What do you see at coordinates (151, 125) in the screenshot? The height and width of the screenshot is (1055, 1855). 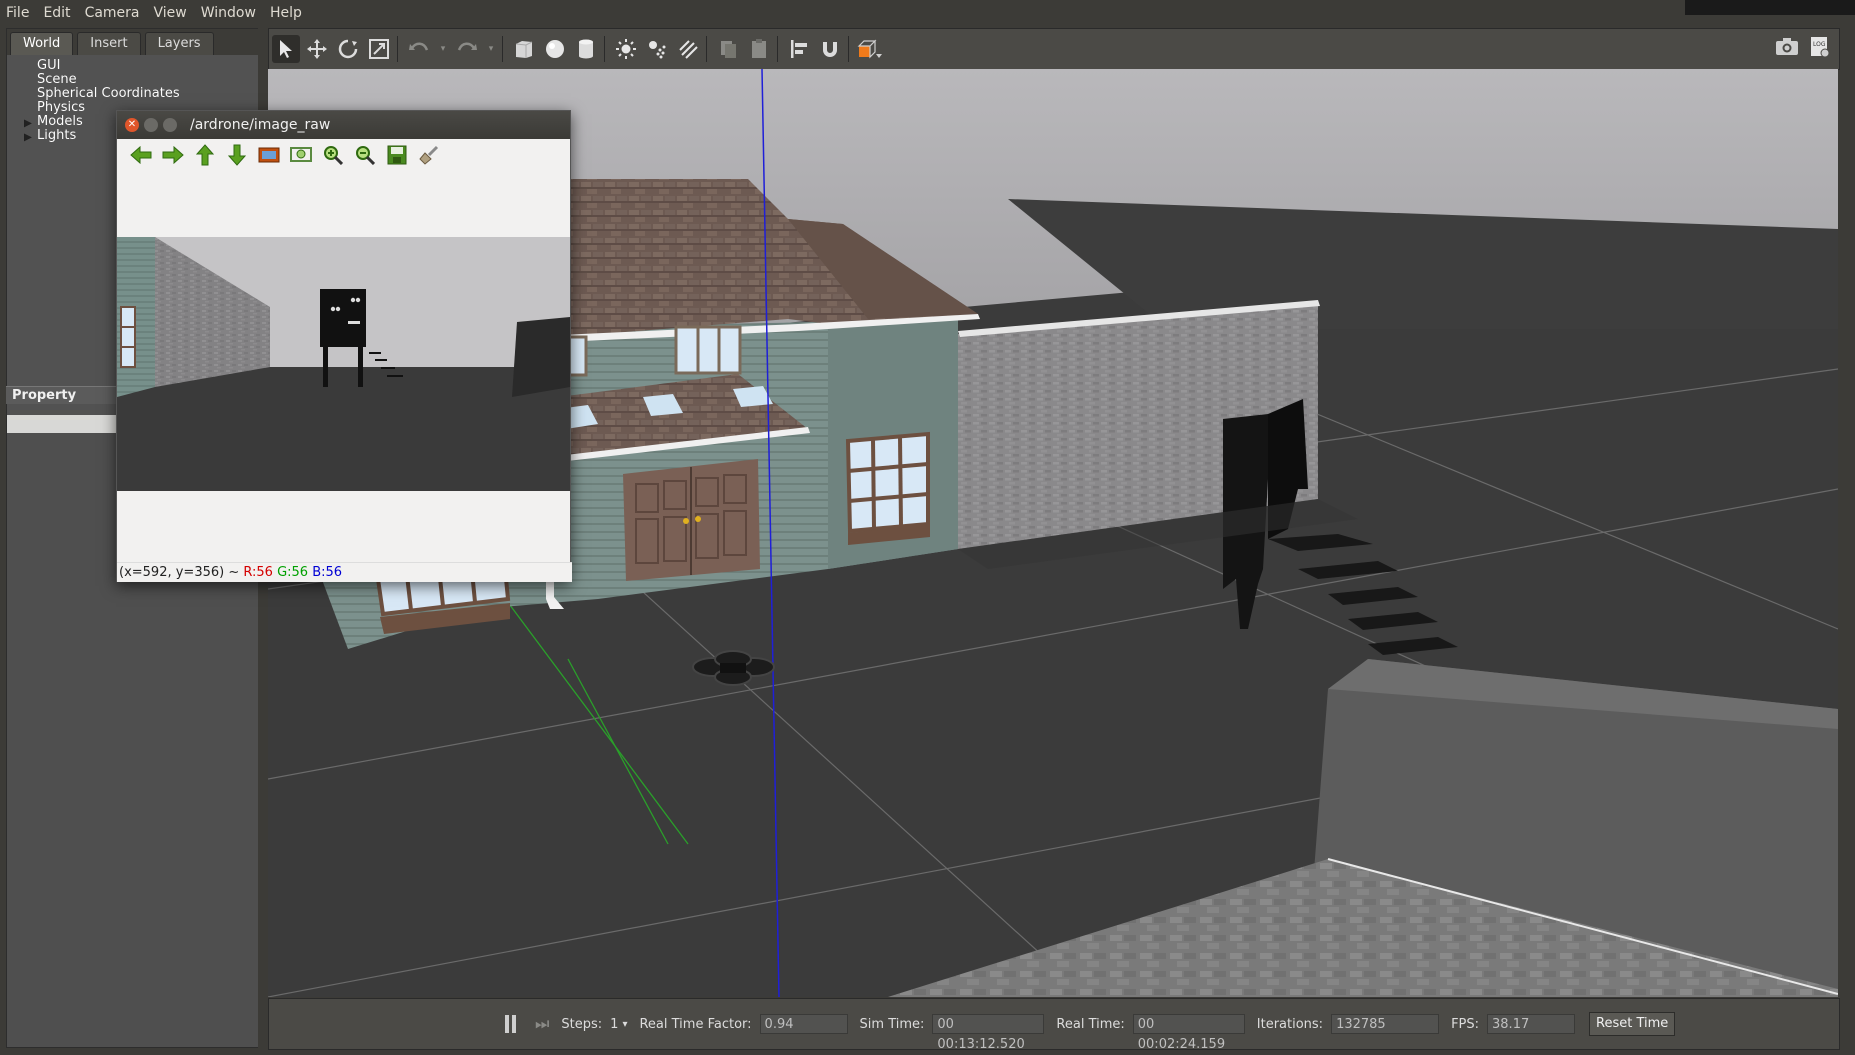 I see `minimize-icon` at bounding box center [151, 125].